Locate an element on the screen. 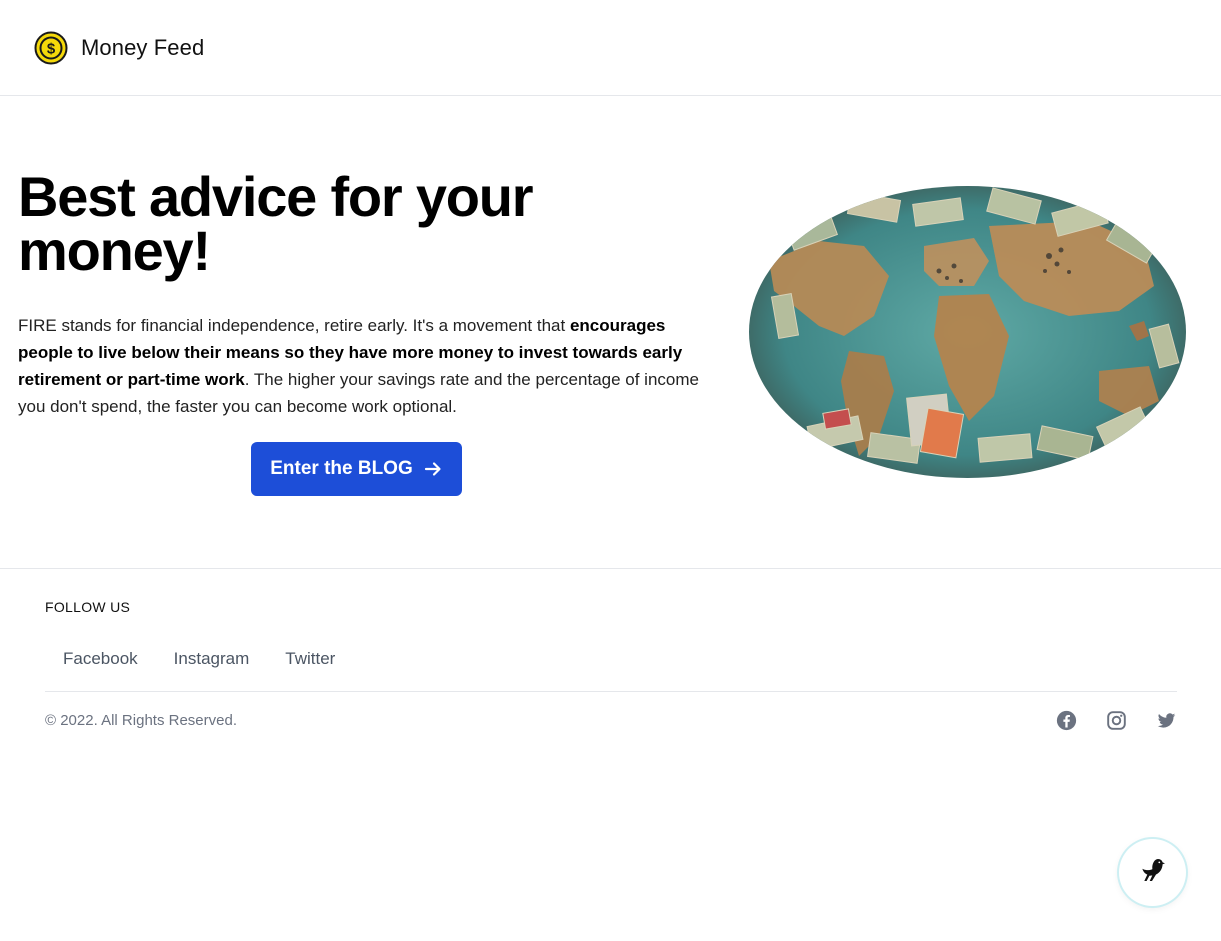  chat-widget-button is located at coordinates (1152, 872).